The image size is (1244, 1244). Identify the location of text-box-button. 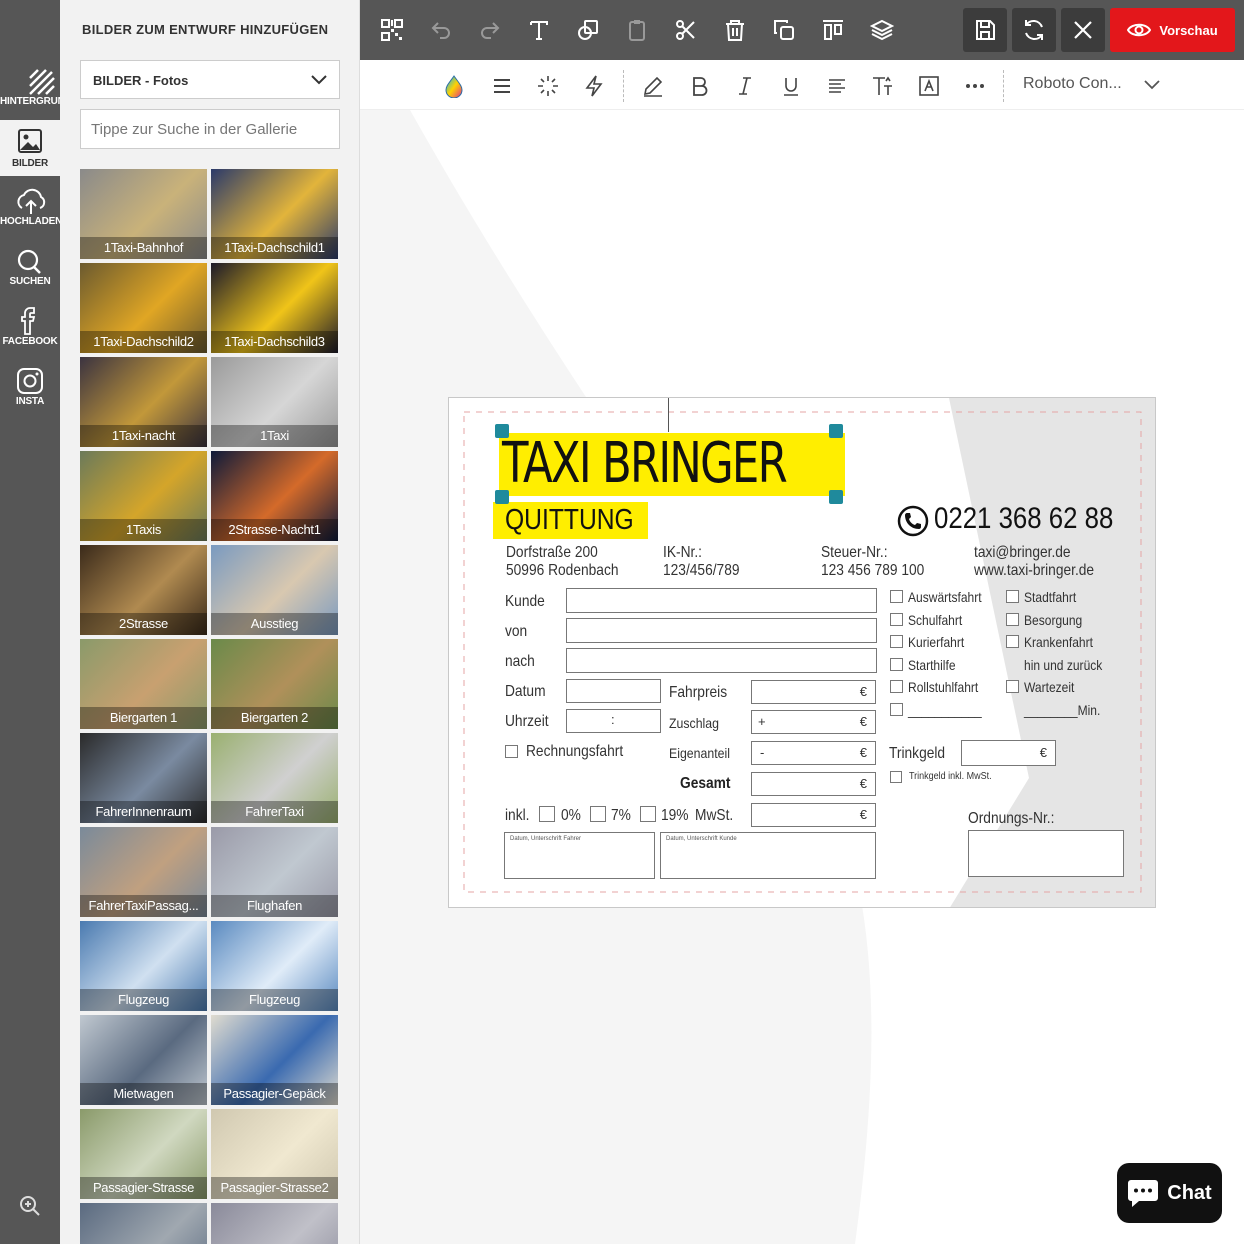
(929, 86).